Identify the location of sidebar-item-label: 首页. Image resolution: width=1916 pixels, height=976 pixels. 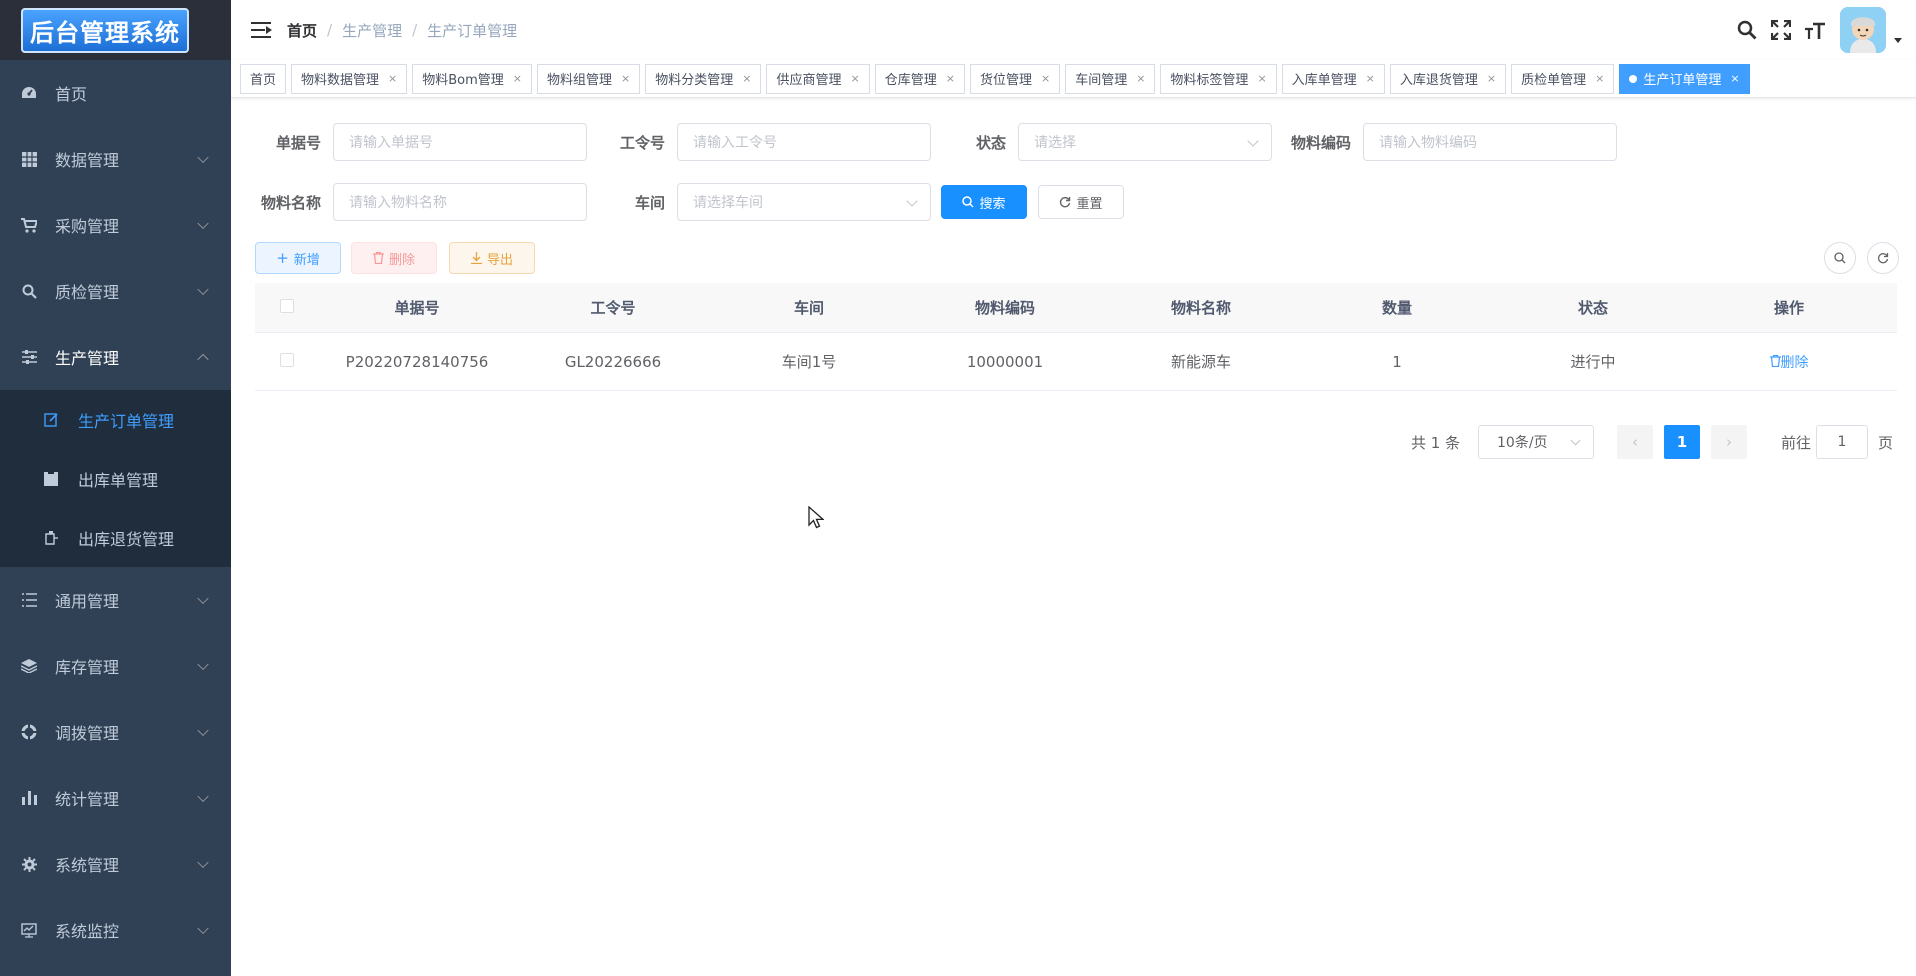
(71, 94).